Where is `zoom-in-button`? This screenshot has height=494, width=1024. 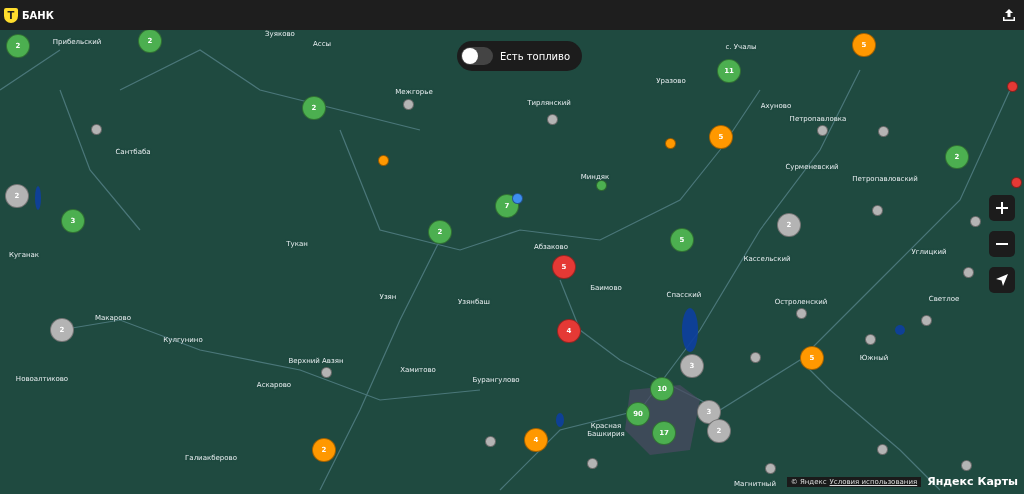
zoom-in-button is located at coordinates (1002, 208).